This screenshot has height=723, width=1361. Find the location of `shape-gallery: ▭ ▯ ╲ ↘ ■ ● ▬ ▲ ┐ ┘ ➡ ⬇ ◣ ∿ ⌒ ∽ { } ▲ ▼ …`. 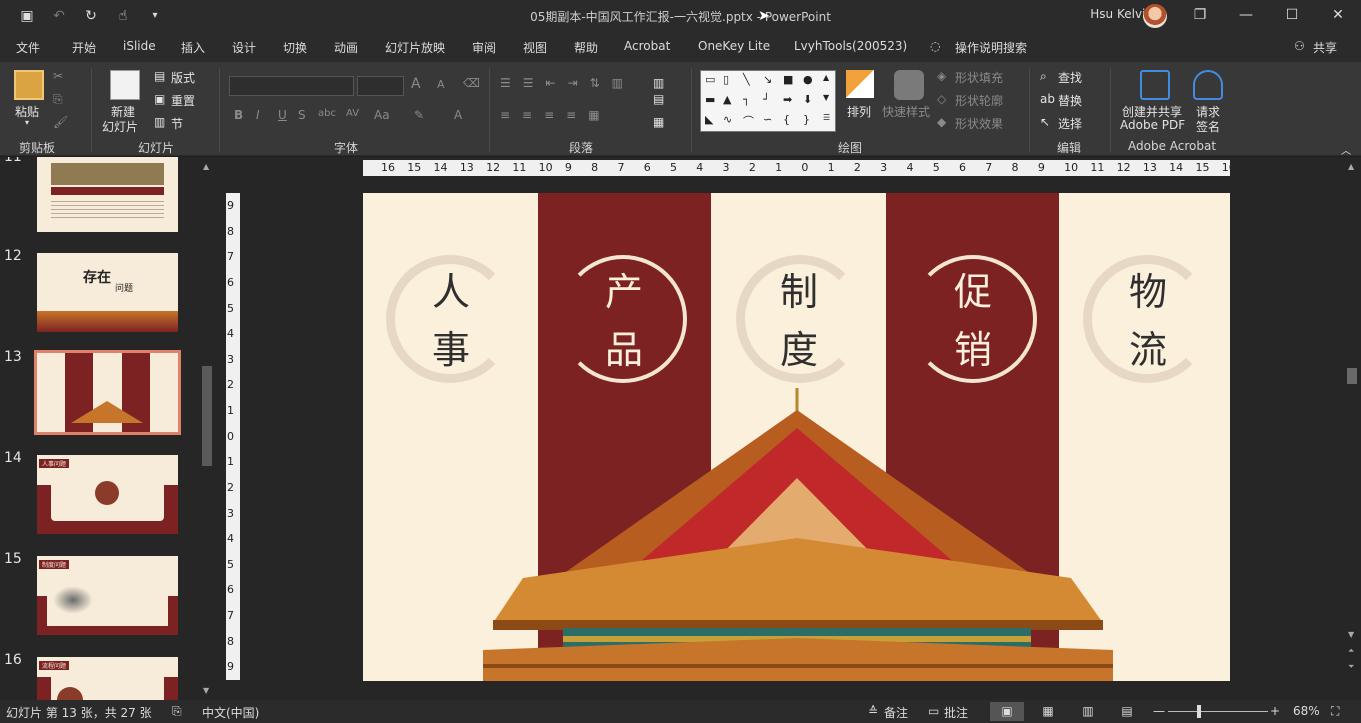

shape-gallery: ▭ ▯ ╲ ↘ ■ ● ▬ ▲ ┐ ┘ ➡ ⬇ ◣ ∿ ⌒ ∽ { } ▲ ▼ … is located at coordinates (768, 101).